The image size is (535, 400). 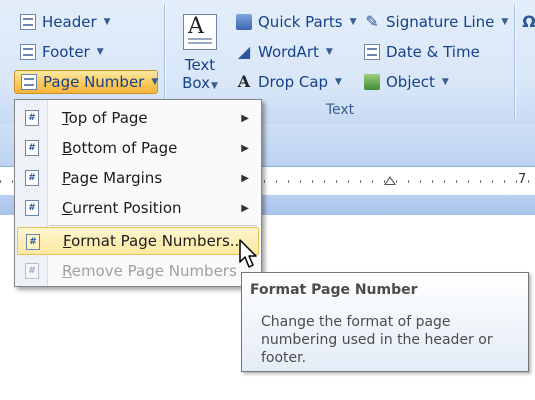 What do you see at coordinates (293, 82) in the screenshot?
I see `drop-cap-label: Drop Cap` at bounding box center [293, 82].